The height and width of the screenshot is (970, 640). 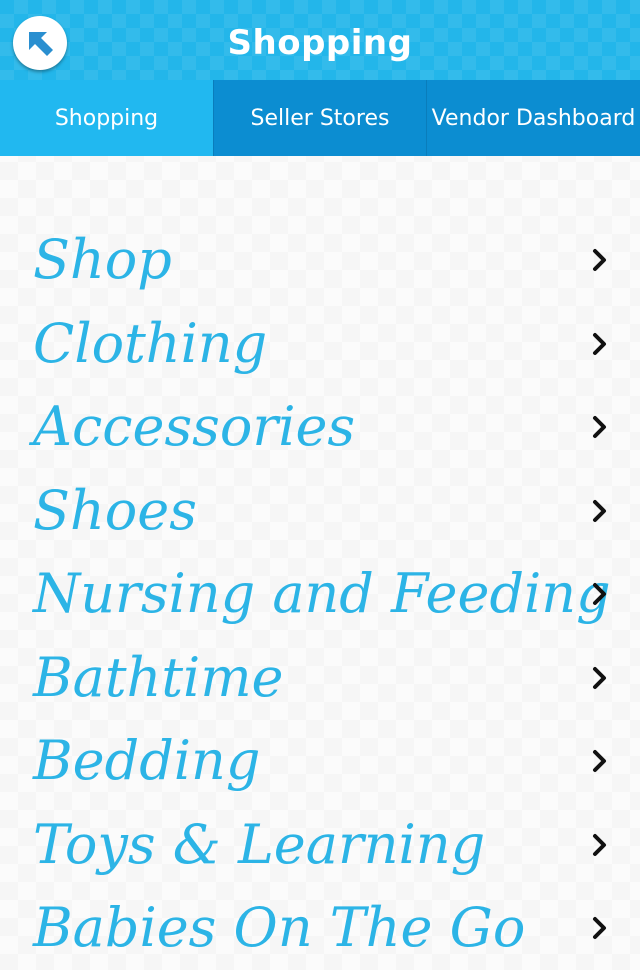 What do you see at coordinates (150, 343) in the screenshot?
I see `list-item-label: Clothing` at bounding box center [150, 343].